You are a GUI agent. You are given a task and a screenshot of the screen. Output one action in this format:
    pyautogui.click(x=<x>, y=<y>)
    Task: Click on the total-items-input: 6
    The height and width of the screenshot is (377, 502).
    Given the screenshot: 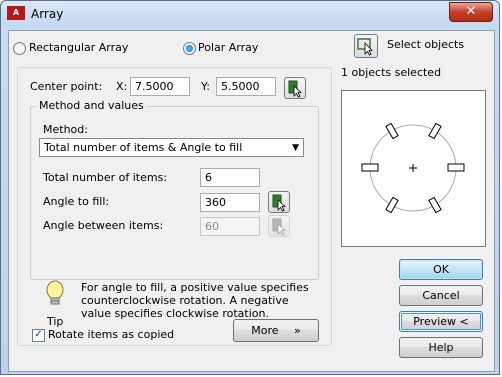 What is the action you would take?
    pyautogui.click(x=230, y=177)
    